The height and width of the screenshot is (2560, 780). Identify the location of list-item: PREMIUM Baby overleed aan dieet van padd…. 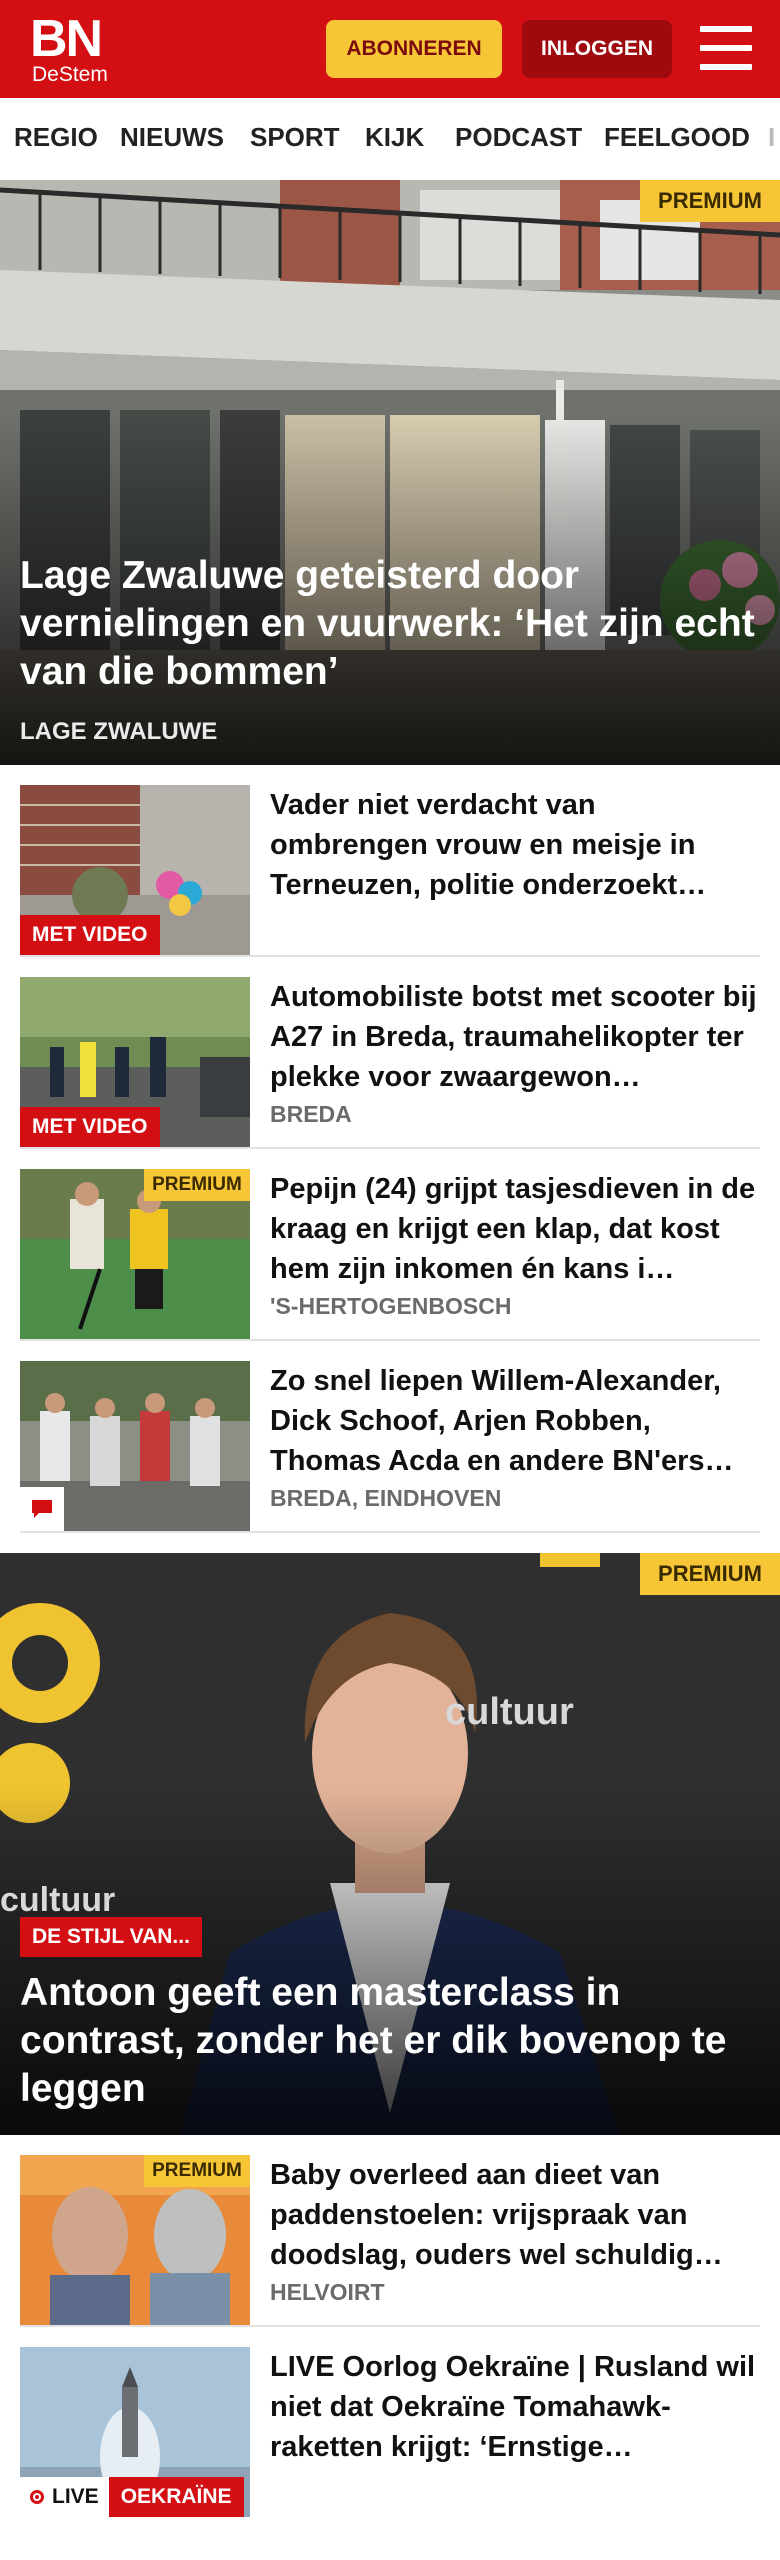
(390, 2231).